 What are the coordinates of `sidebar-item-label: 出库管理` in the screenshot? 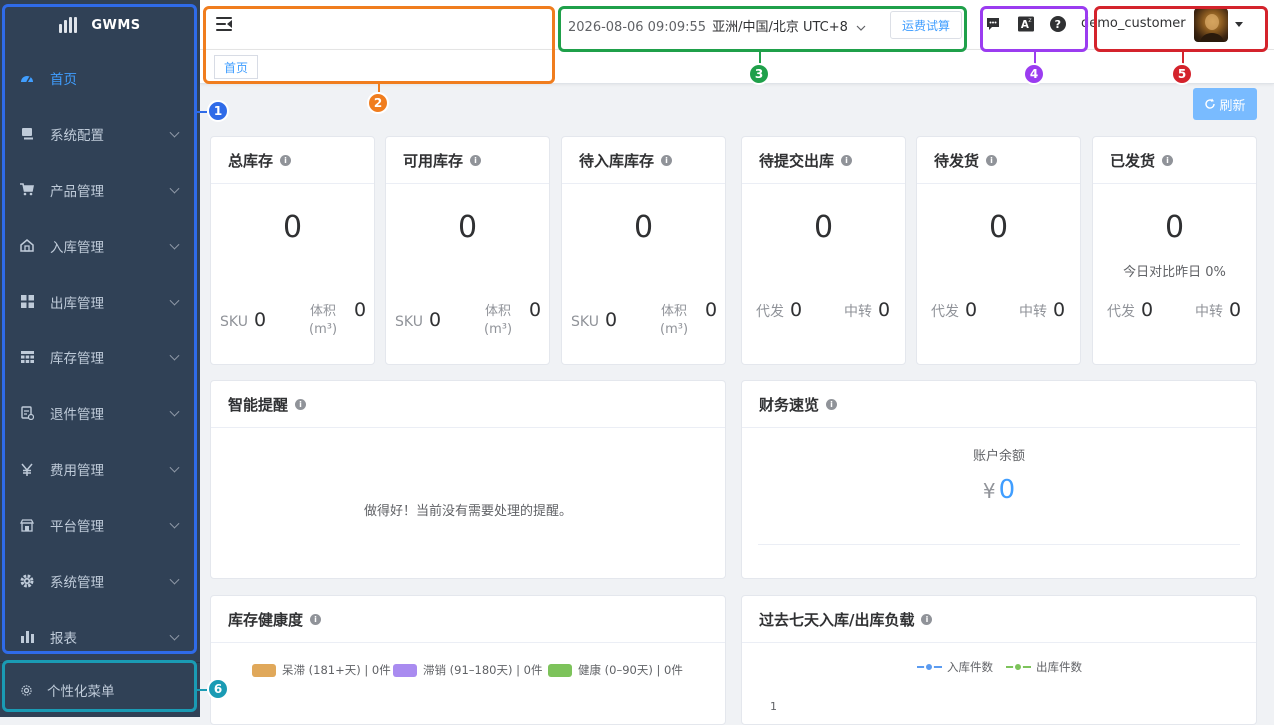 It's located at (77, 303).